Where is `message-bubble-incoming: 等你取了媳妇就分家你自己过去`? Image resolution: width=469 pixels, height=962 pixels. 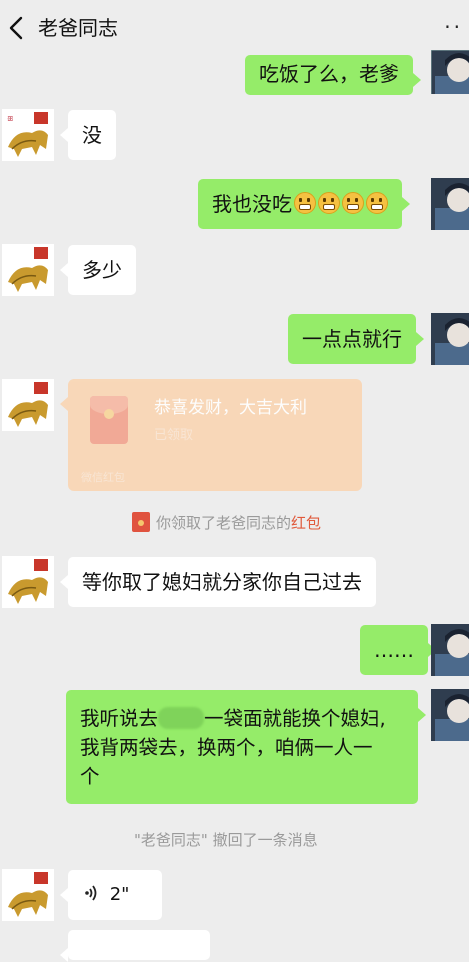
message-bubble-incoming: 等你取了媳妇就分家你自己过去 is located at coordinates (218, 582).